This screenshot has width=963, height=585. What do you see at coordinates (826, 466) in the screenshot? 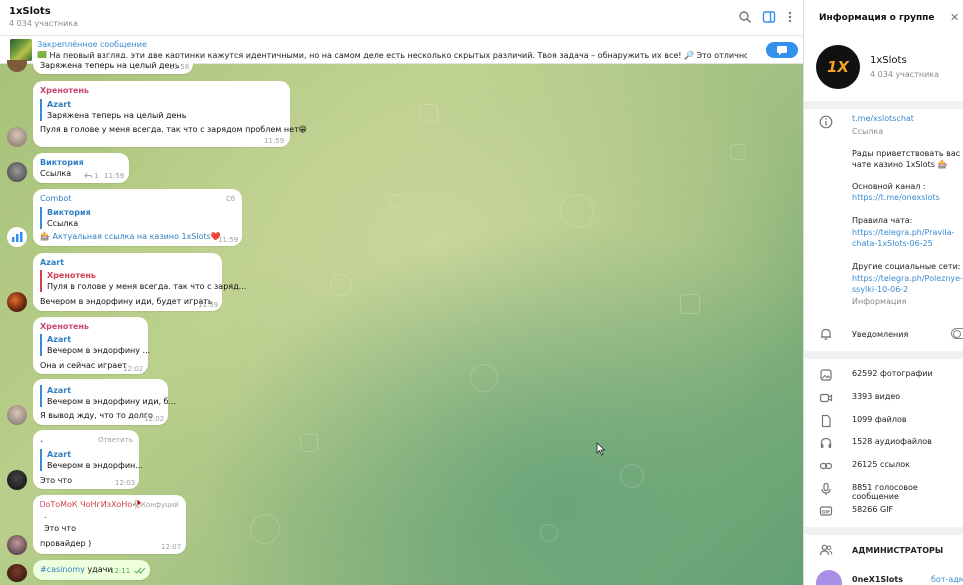
I see `link-icon` at bounding box center [826, 466].